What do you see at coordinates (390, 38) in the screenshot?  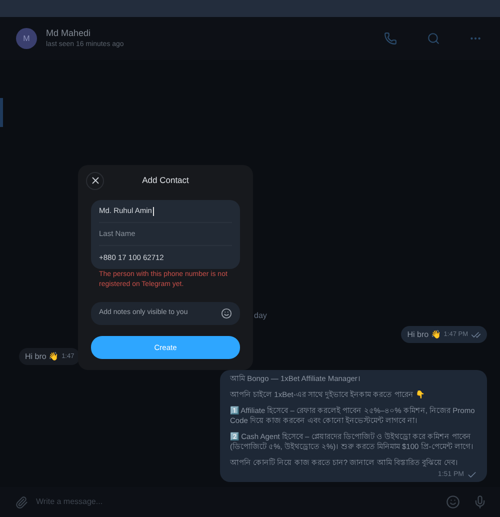 I see `phone-icon` at bounding box center [390, 38].